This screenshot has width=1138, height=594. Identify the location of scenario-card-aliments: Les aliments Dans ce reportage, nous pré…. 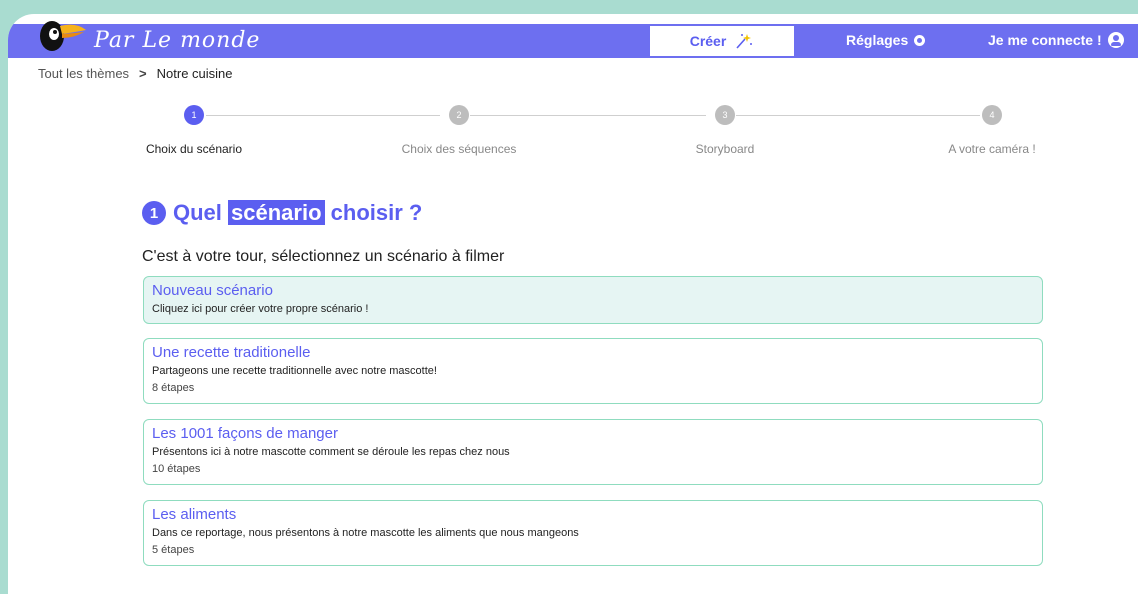
(593, 533).